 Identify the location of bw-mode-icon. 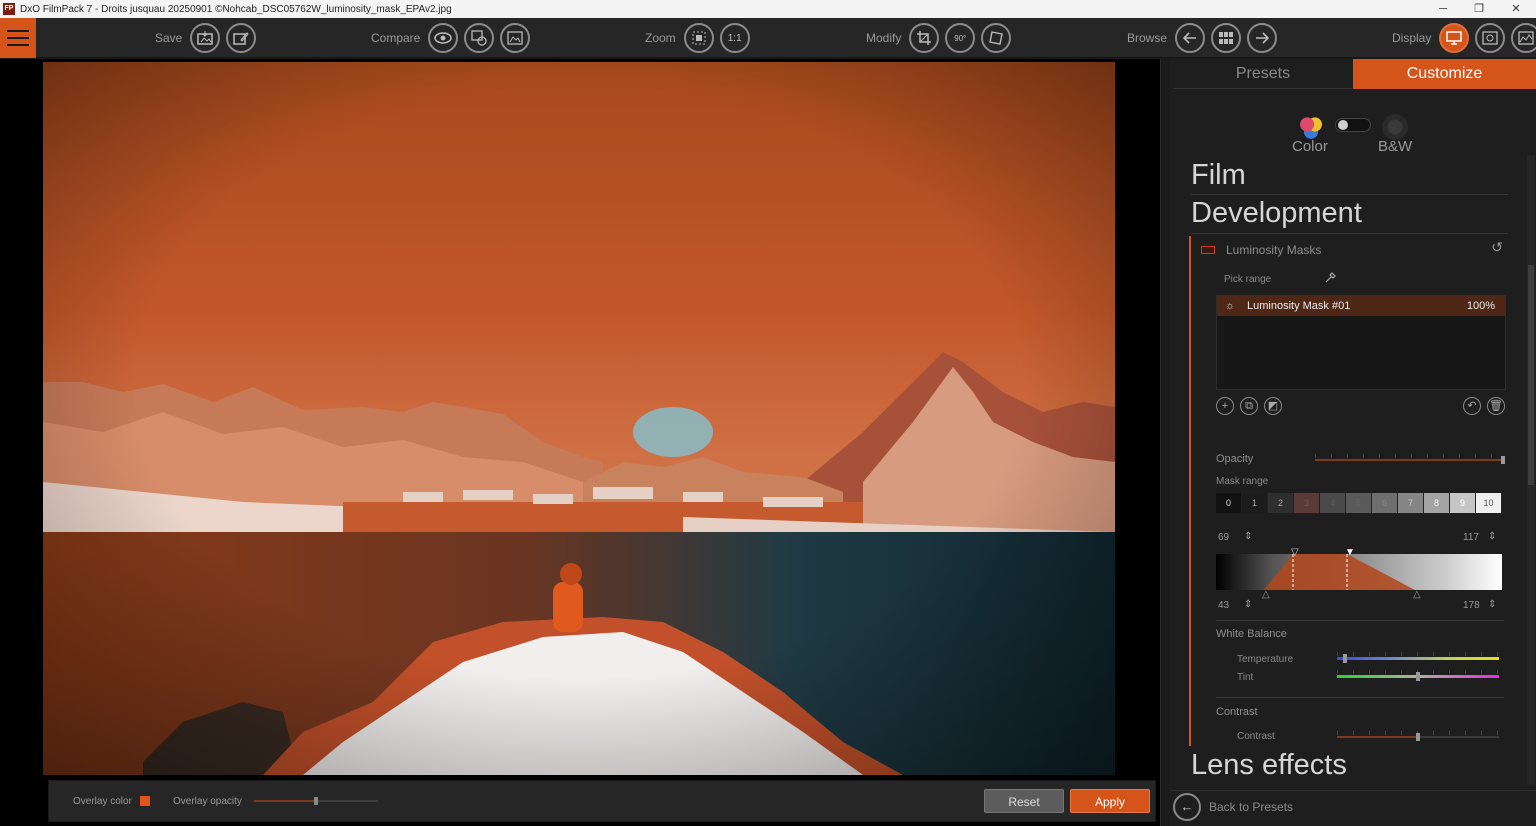
(1395, 127).